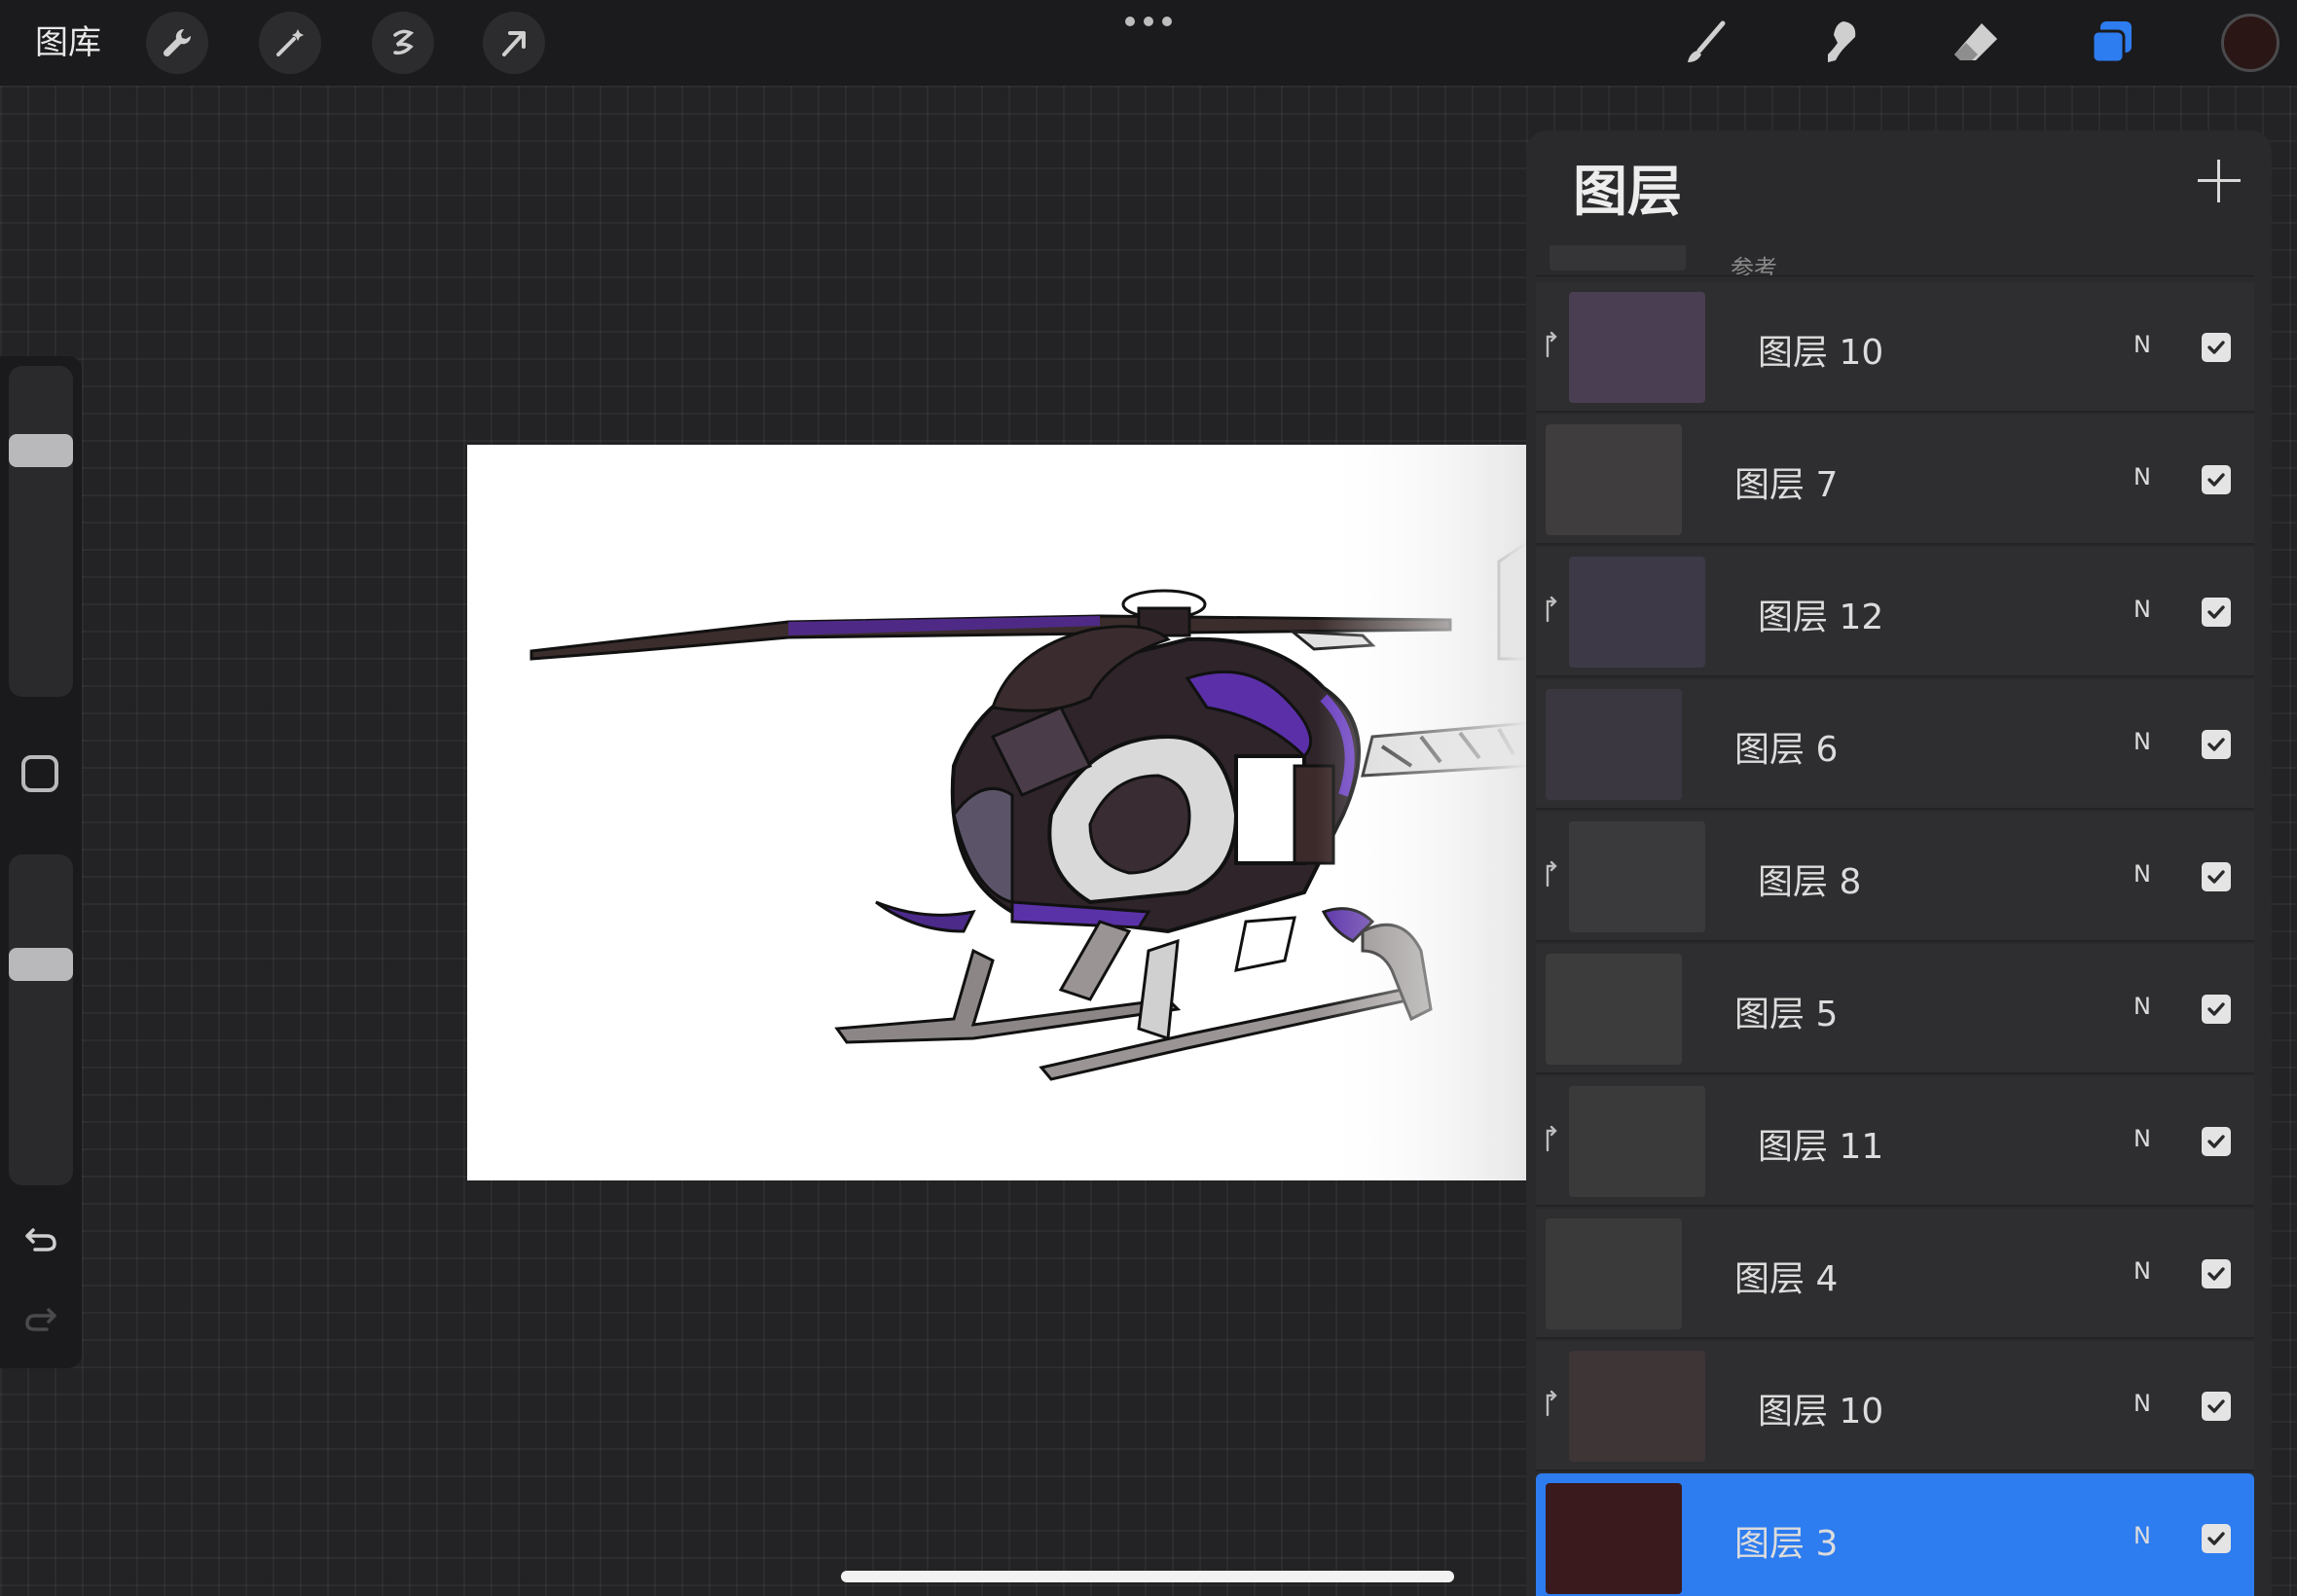 This screenshot has width=2297, height=1596. I want to click on smudge-tool-button, so click(1841, 43).